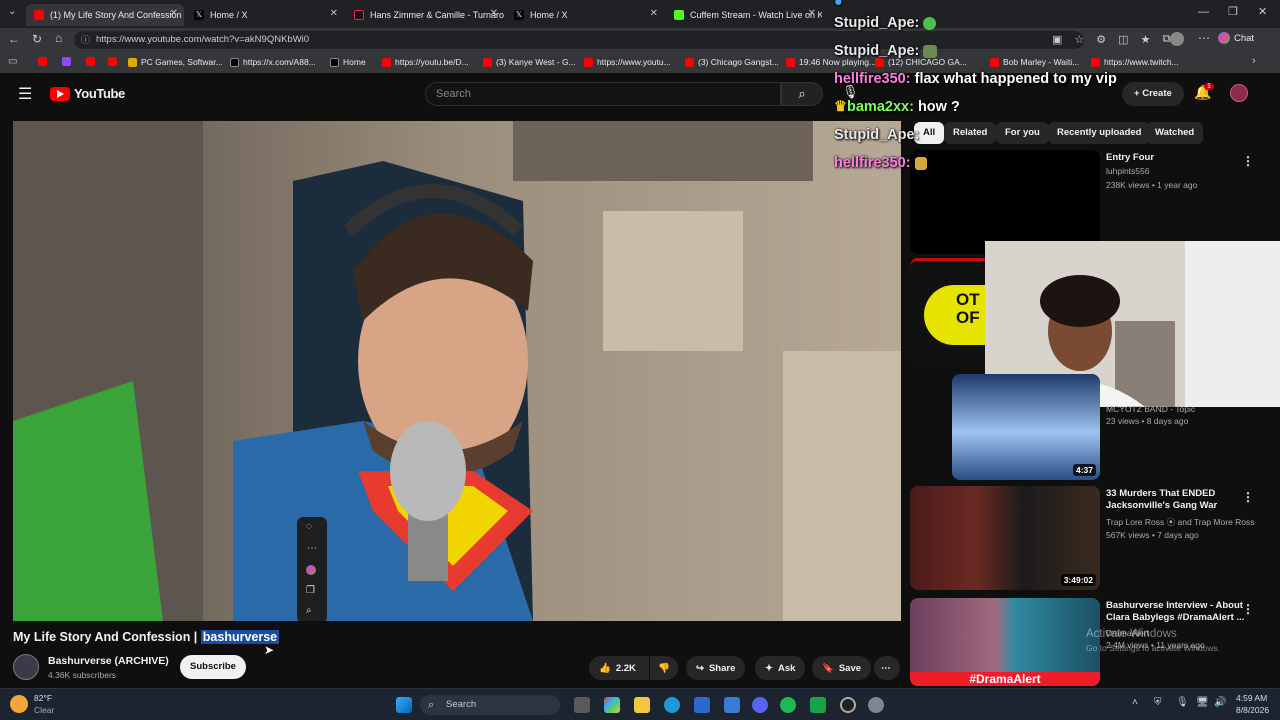 This screenshot has width=1280, height=720. I want to click on spotify-icon, so click(788, 705).